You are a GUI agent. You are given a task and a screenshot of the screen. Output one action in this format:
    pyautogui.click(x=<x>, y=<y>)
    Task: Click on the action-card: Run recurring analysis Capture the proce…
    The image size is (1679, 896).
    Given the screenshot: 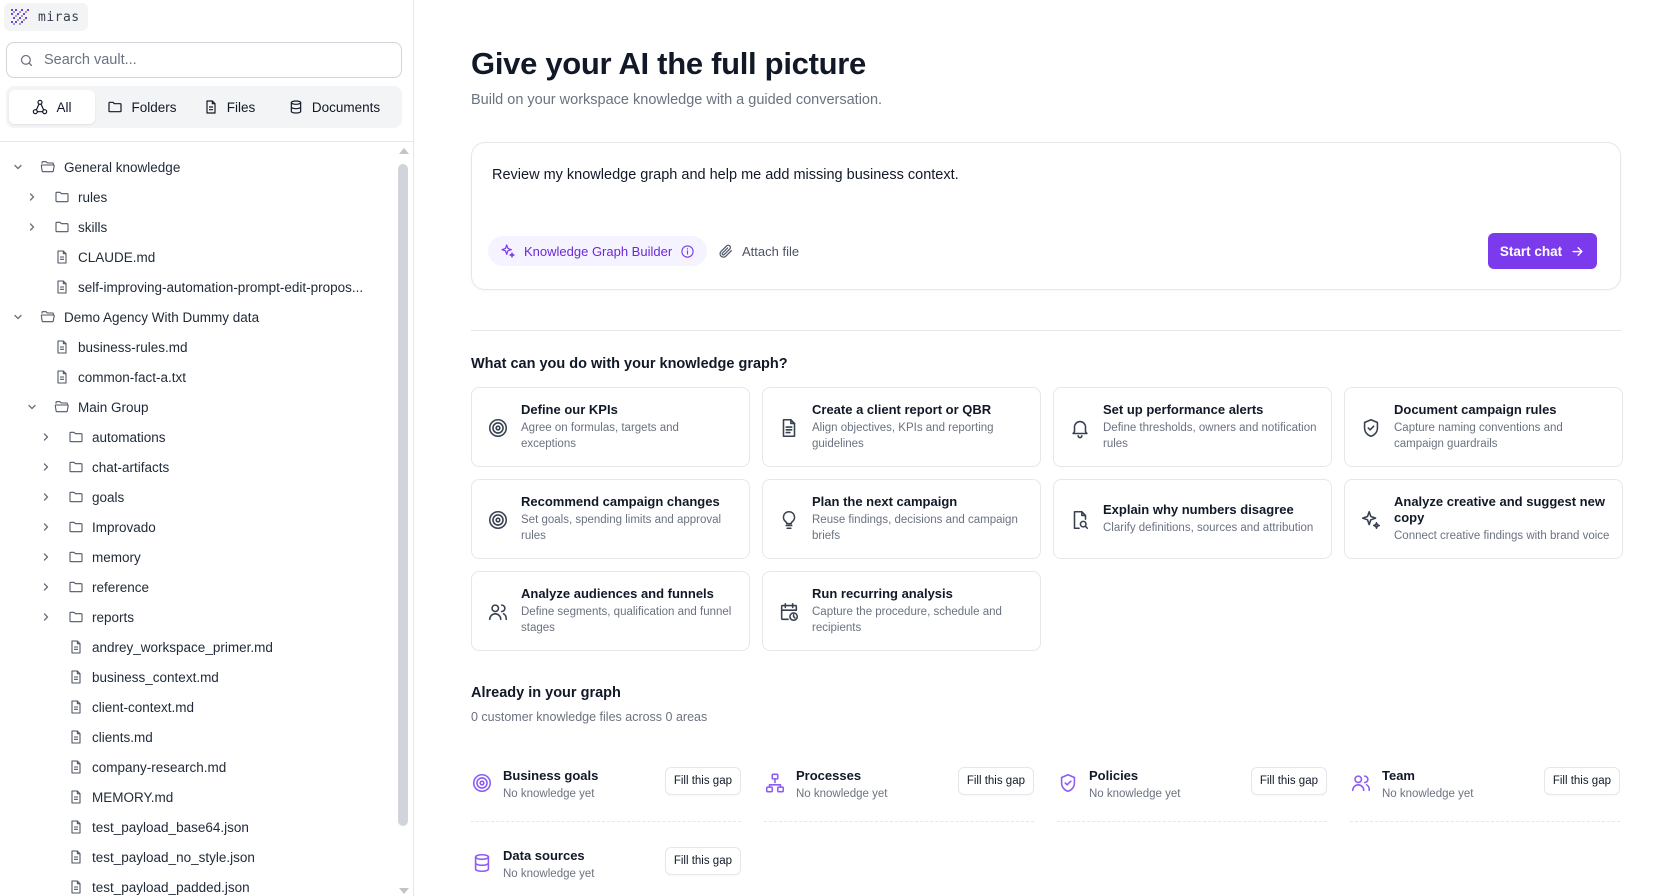 What is the action you would take?
    pyautogui.click(x=901, y=611)
    